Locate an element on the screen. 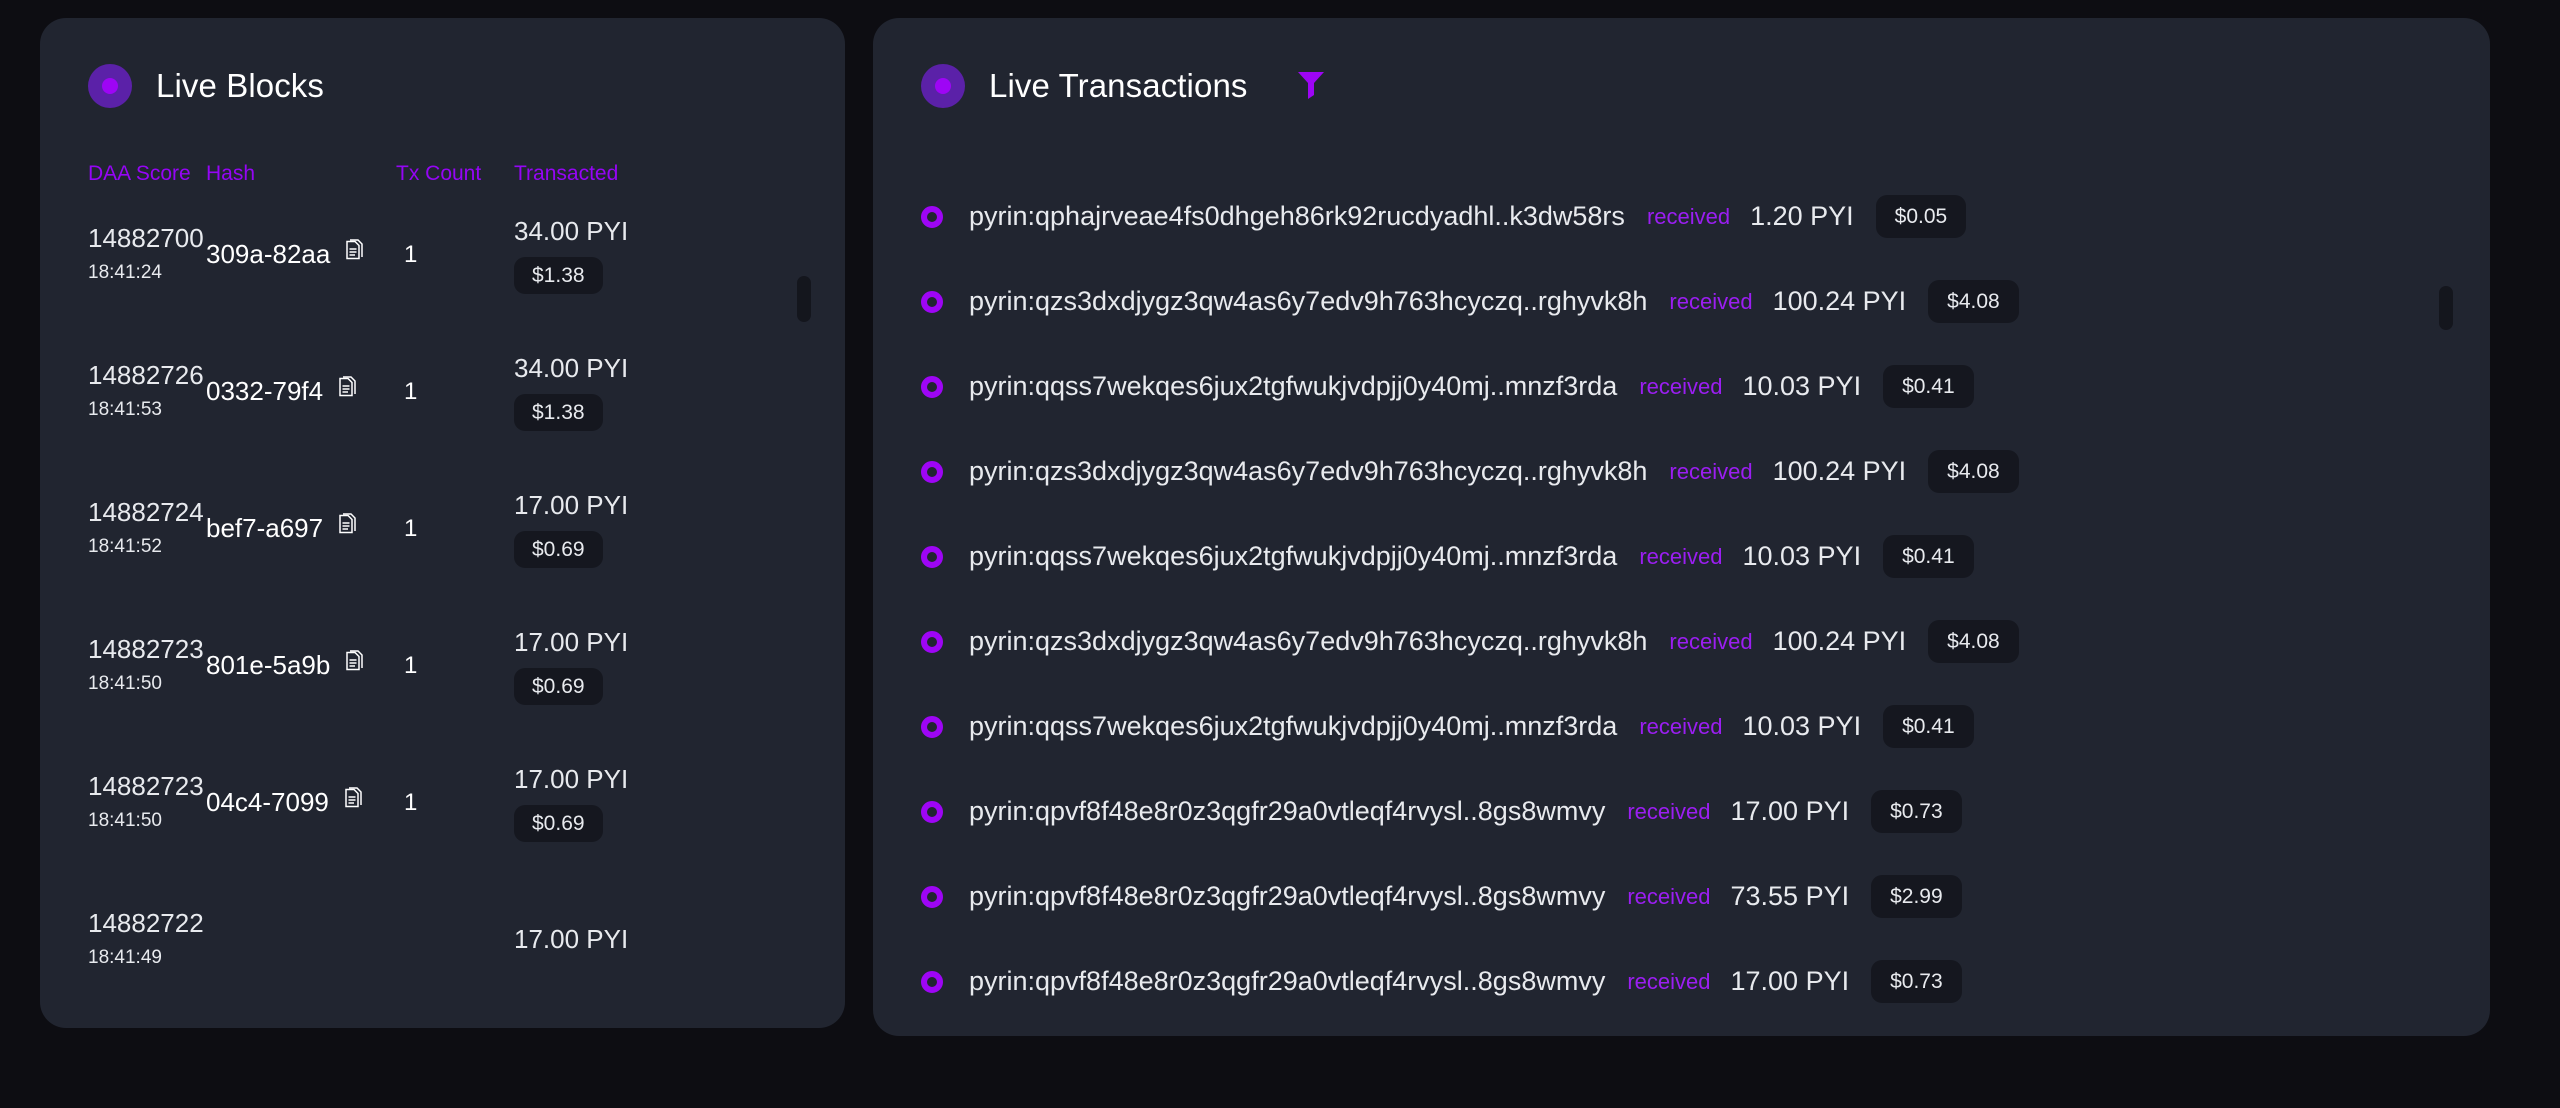 The image size is (2560, 1108). block-hash-value: 0332-79f4 is located at coordinates (265, 391).